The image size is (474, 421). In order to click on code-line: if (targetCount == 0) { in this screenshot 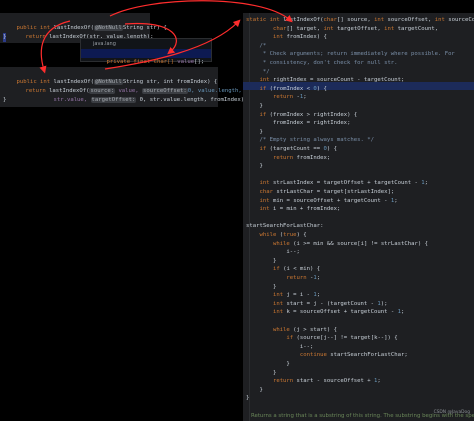, I will do `click(298, 149)`.